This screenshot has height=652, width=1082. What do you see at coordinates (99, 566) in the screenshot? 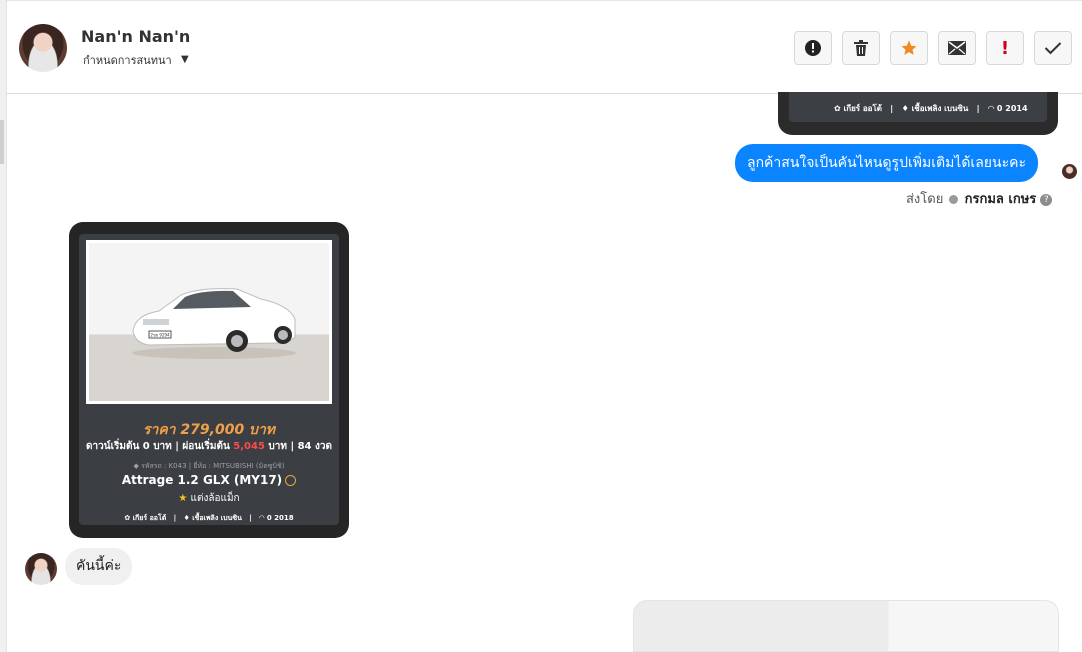
I see `incoming-message-bubble: คันนี้ค่ะ` at bounding box center [99, 566].